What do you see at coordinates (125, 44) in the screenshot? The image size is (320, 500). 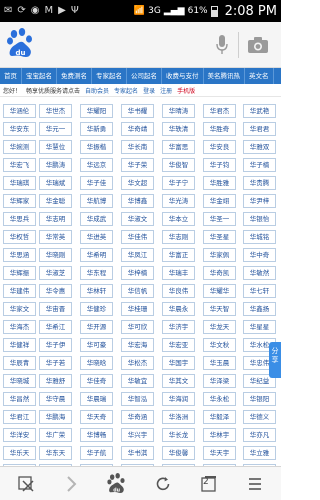 I see `search-input` at bounding box center [125, 44].